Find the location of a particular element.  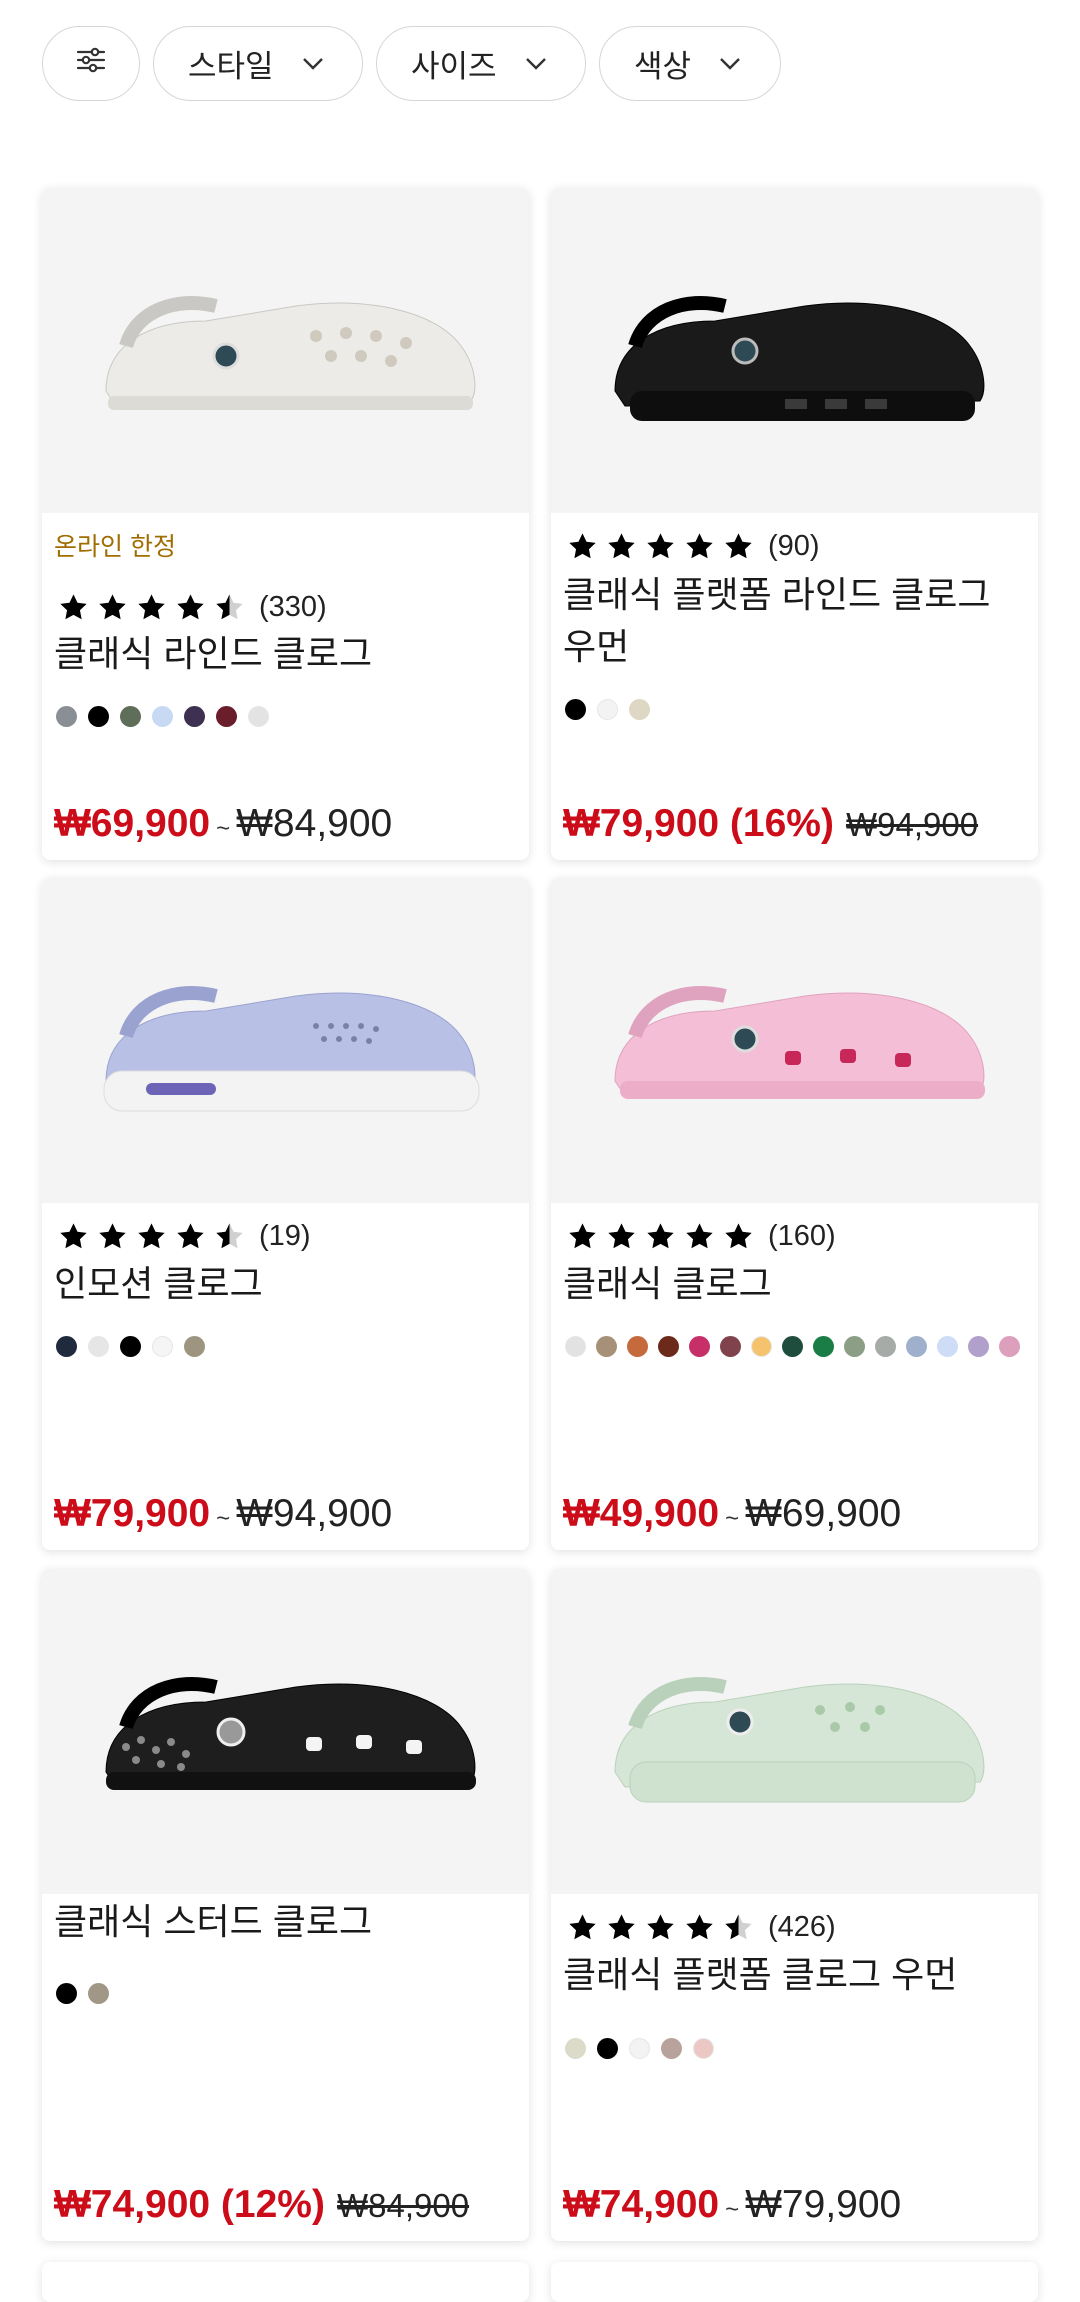

product-info: (19) 인모션 클로그 ₩79,900 ~ ₩94,900 is located at coordinates (285, 1376).